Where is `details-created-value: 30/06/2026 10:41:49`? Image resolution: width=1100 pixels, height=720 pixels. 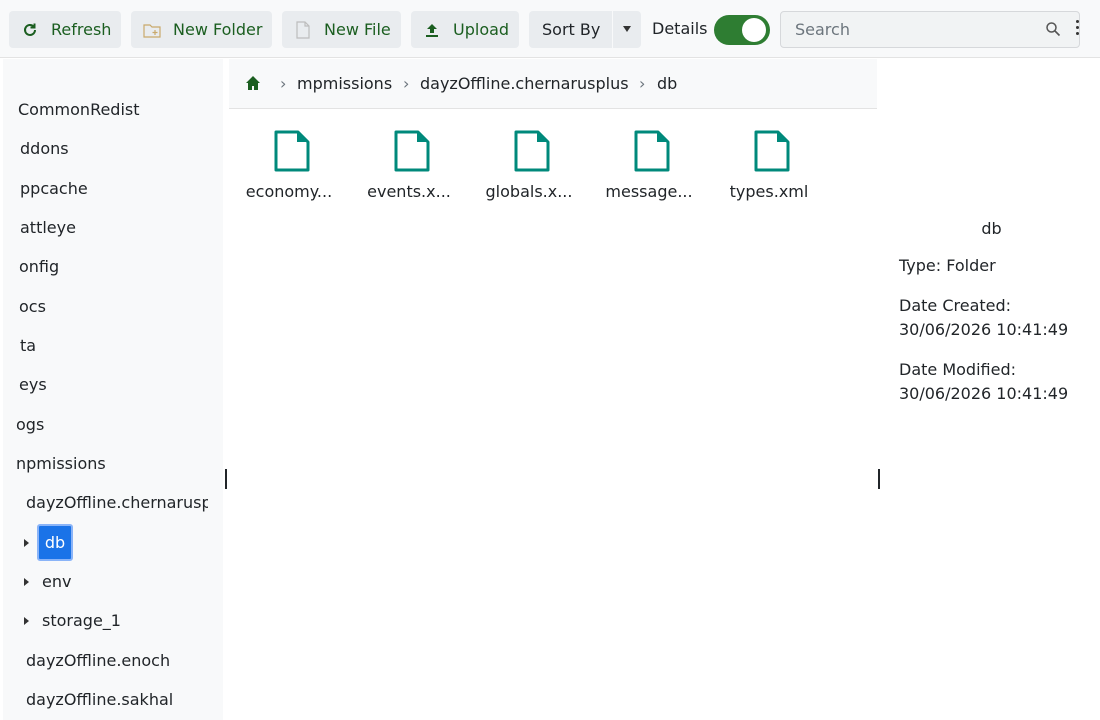
details-created-value: 30/06/2026 10:41:49 is located at coordinates (984, 329).